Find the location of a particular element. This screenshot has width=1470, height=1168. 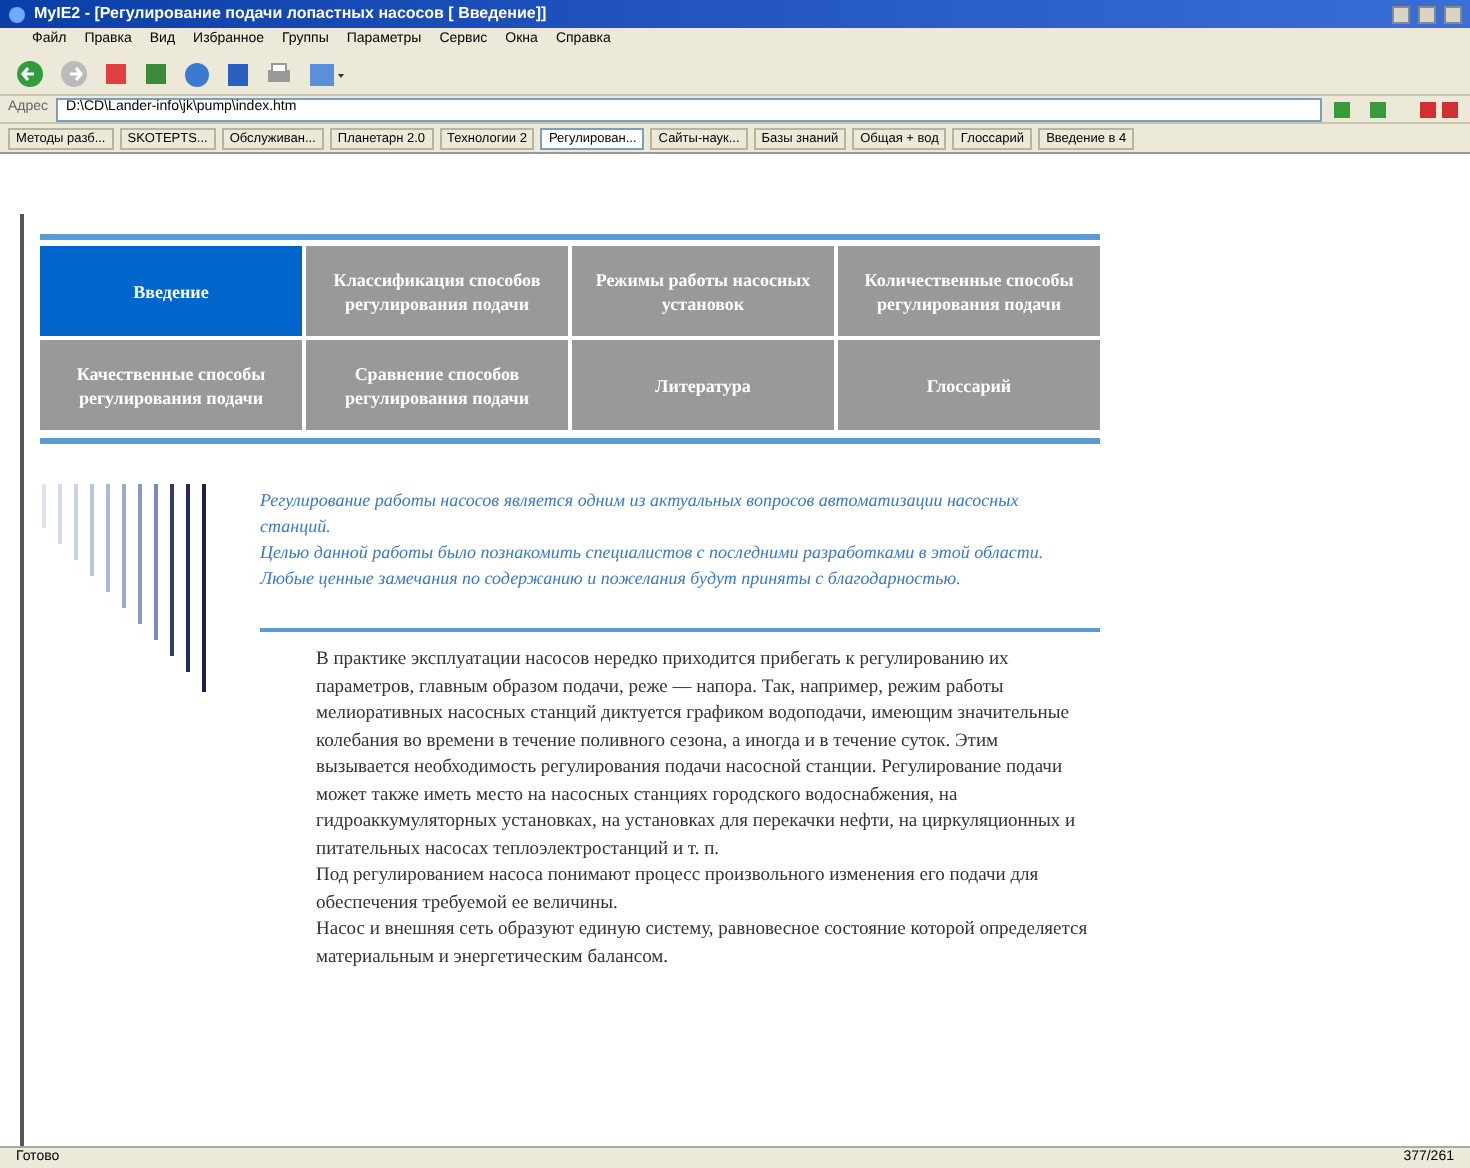

printer-icon is located at coordinates (279, 74).